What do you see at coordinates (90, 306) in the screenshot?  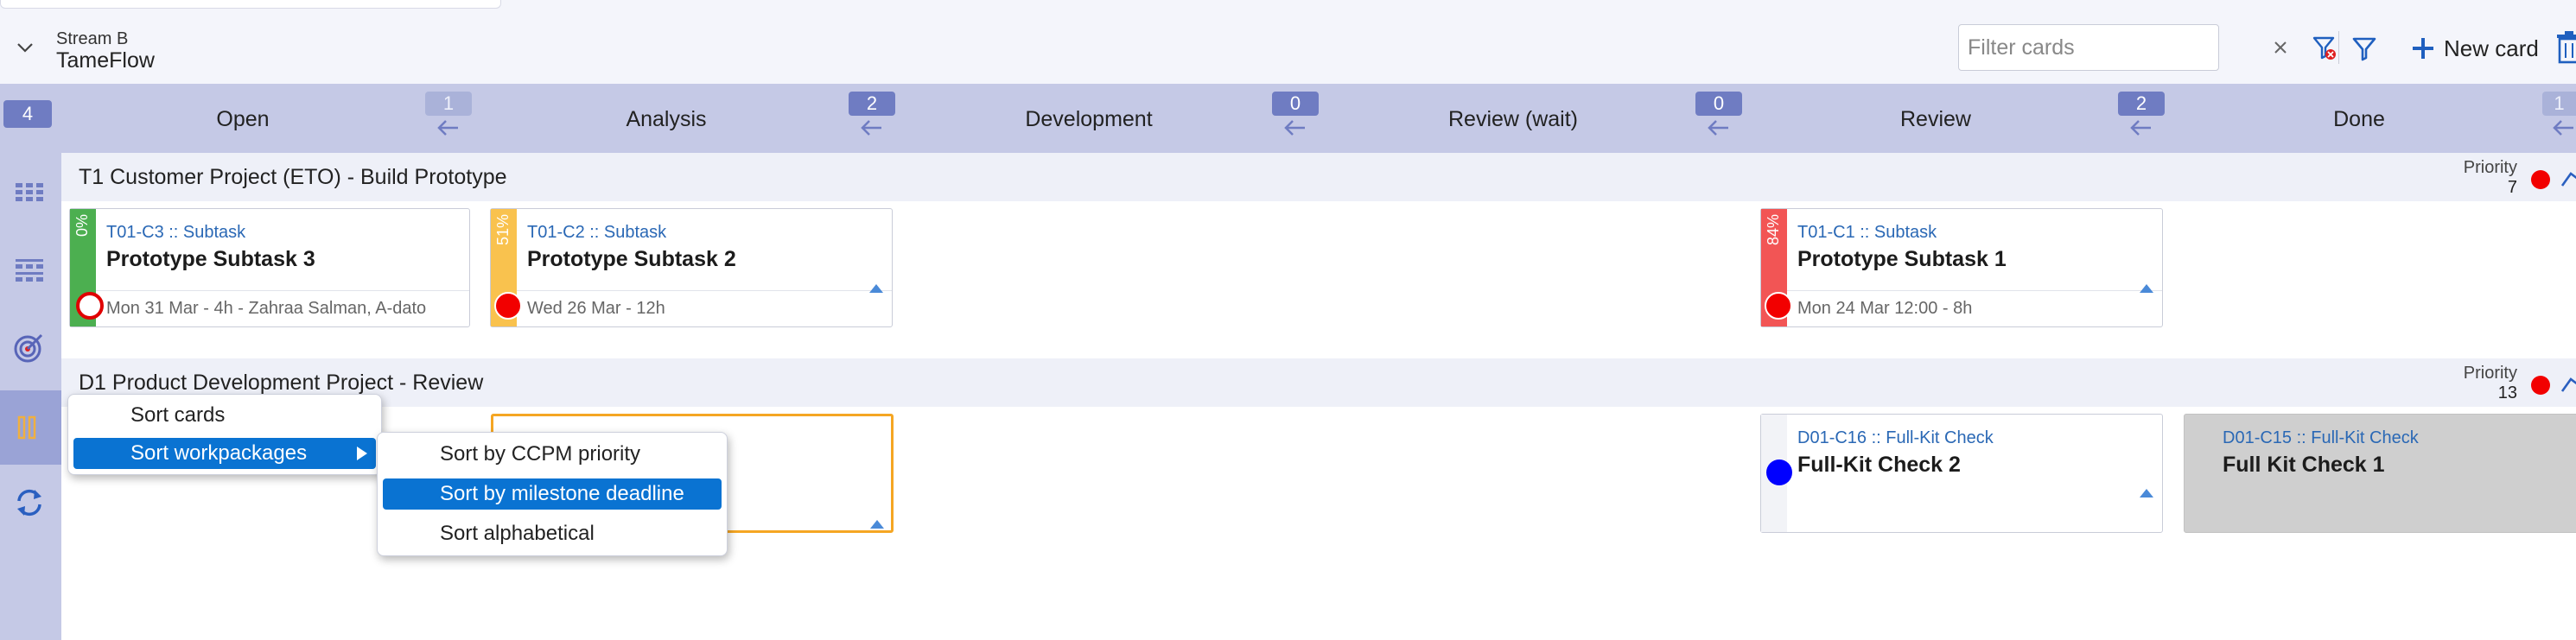 I see `status-ring-icon` at bounding box center [90, 306].